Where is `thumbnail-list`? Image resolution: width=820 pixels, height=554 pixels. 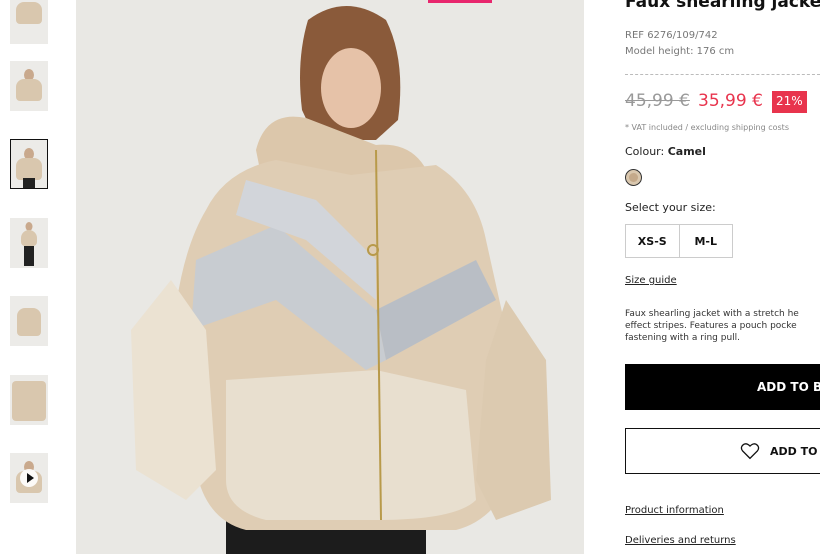
thumbnail-list is located at coordinates (30, 277).